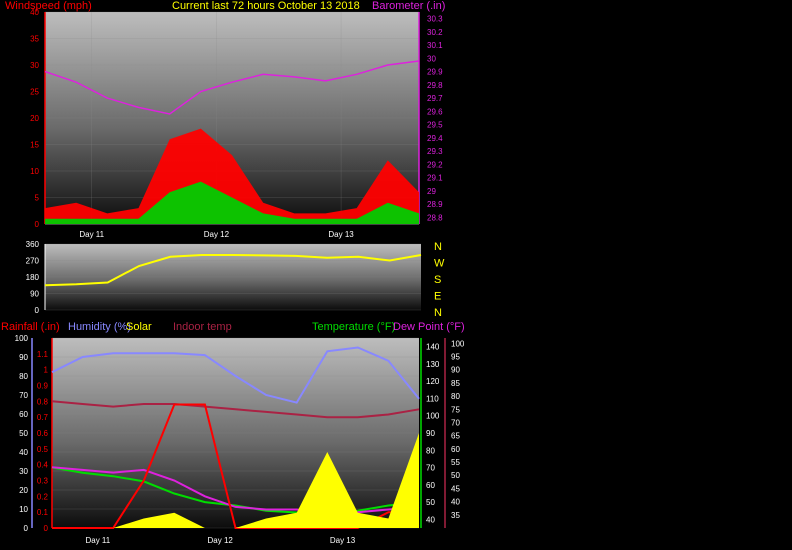 The height and width of the screenshot is (550, 792). What do you see at coordinates (23, 395) in the screenshot?
I see `humidity-tick-label: 70` at bounding box center [23, 395].